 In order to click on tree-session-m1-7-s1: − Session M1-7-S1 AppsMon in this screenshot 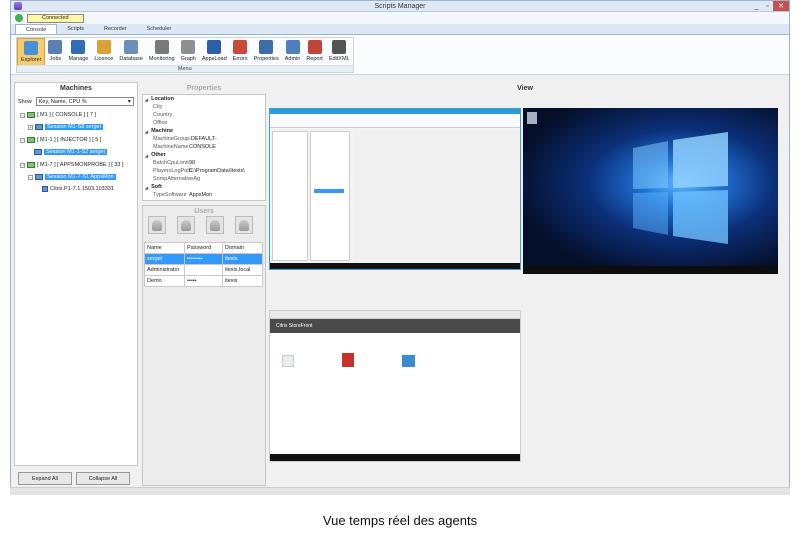, I will do `click(72, 177)`.